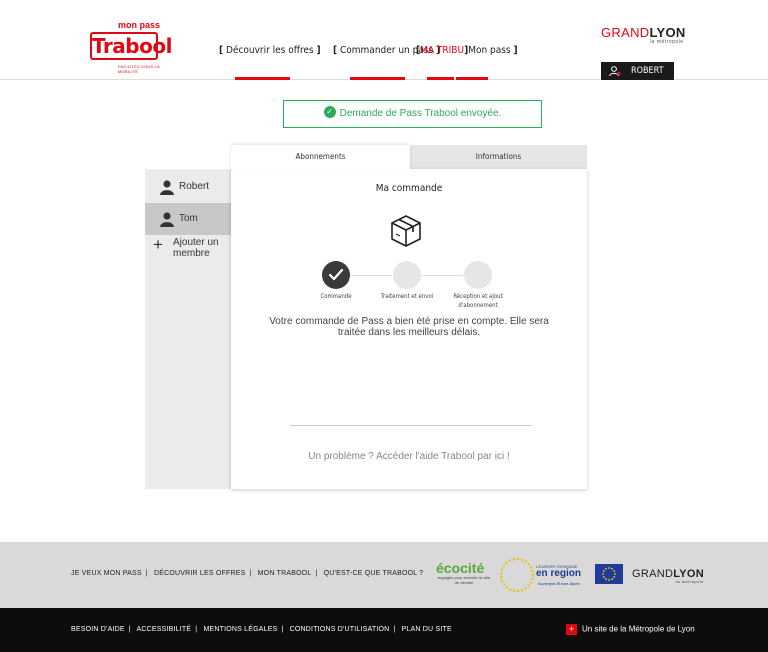  What do you see at coordinates (196, 248) in the screenshot?
I see `add-member-label: Ajouter un membre` at bounding box center [196, 248].